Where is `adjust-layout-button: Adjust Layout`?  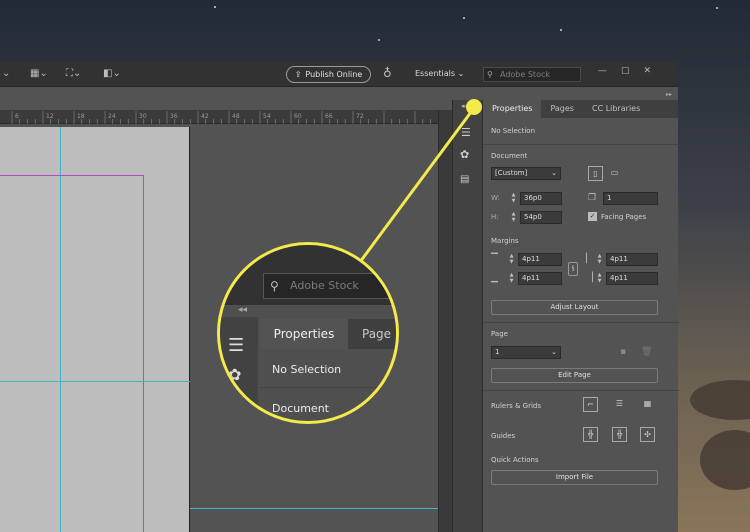 adjust-layout-button: Adjust Layout is located at coordinates (574, 307).